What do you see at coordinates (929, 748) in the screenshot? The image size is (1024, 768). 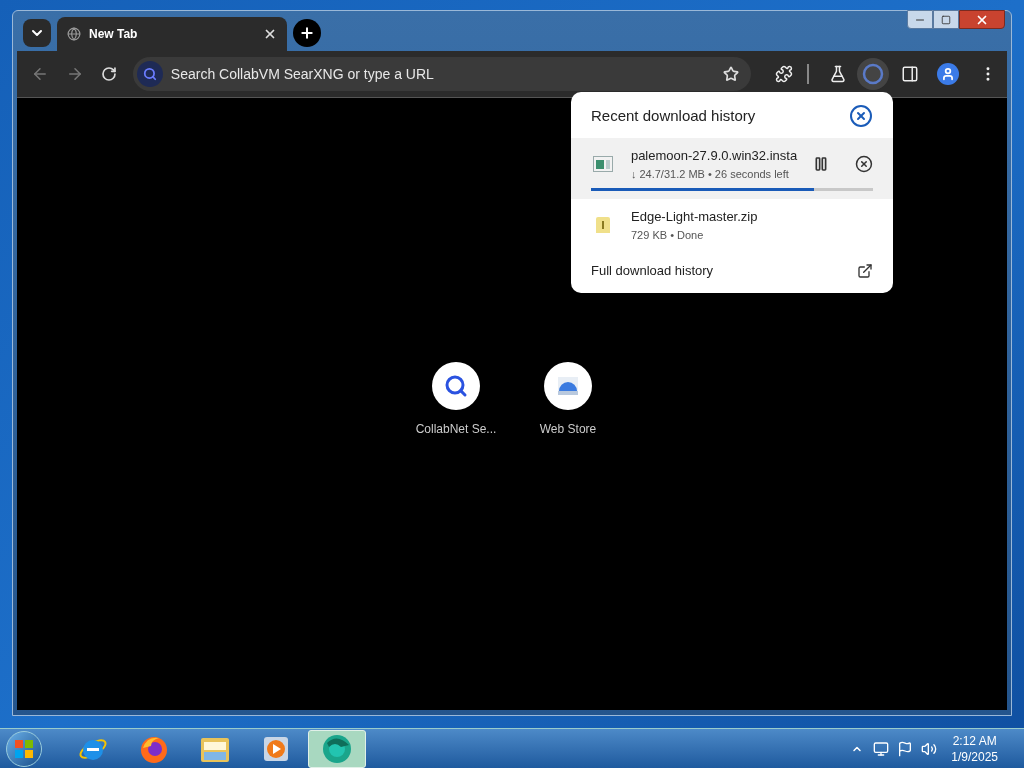 I see `volume-icon` at bounding box center [929, 748].